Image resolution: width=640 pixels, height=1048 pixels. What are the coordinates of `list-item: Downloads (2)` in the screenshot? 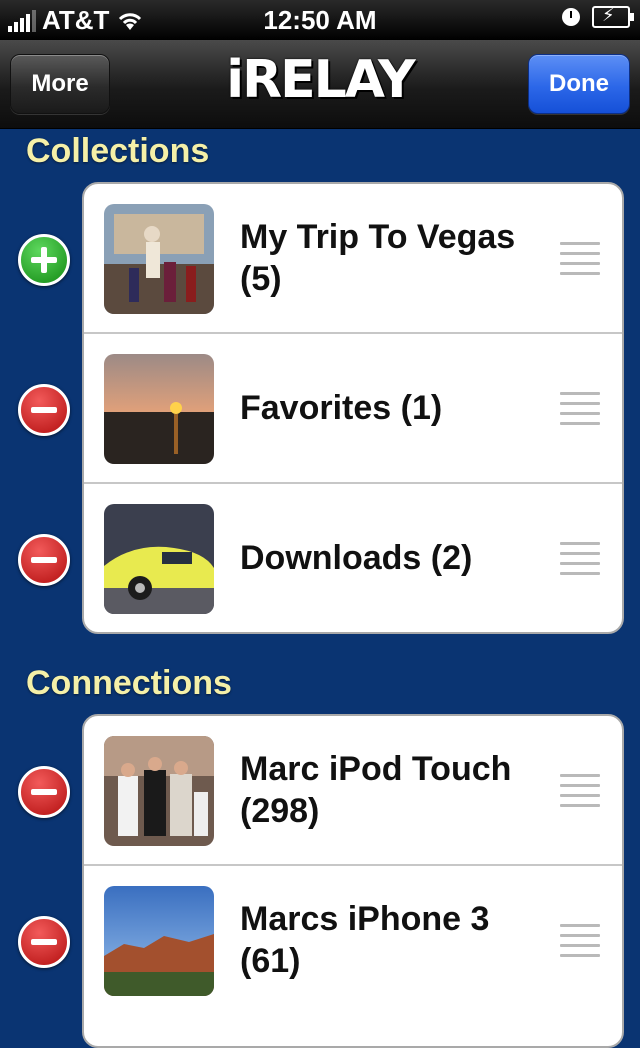 It's located at (353, 558).